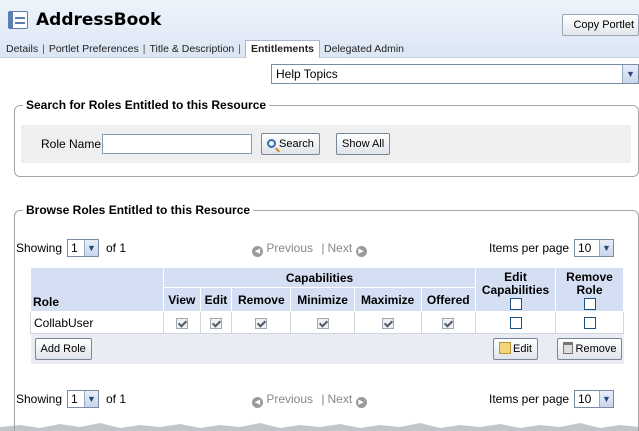 This screenshot has width=639, height=431. Describe the element at coordinates (319, 277) in the screenshot. I see `capabilities-header: Capabilities` at that location.